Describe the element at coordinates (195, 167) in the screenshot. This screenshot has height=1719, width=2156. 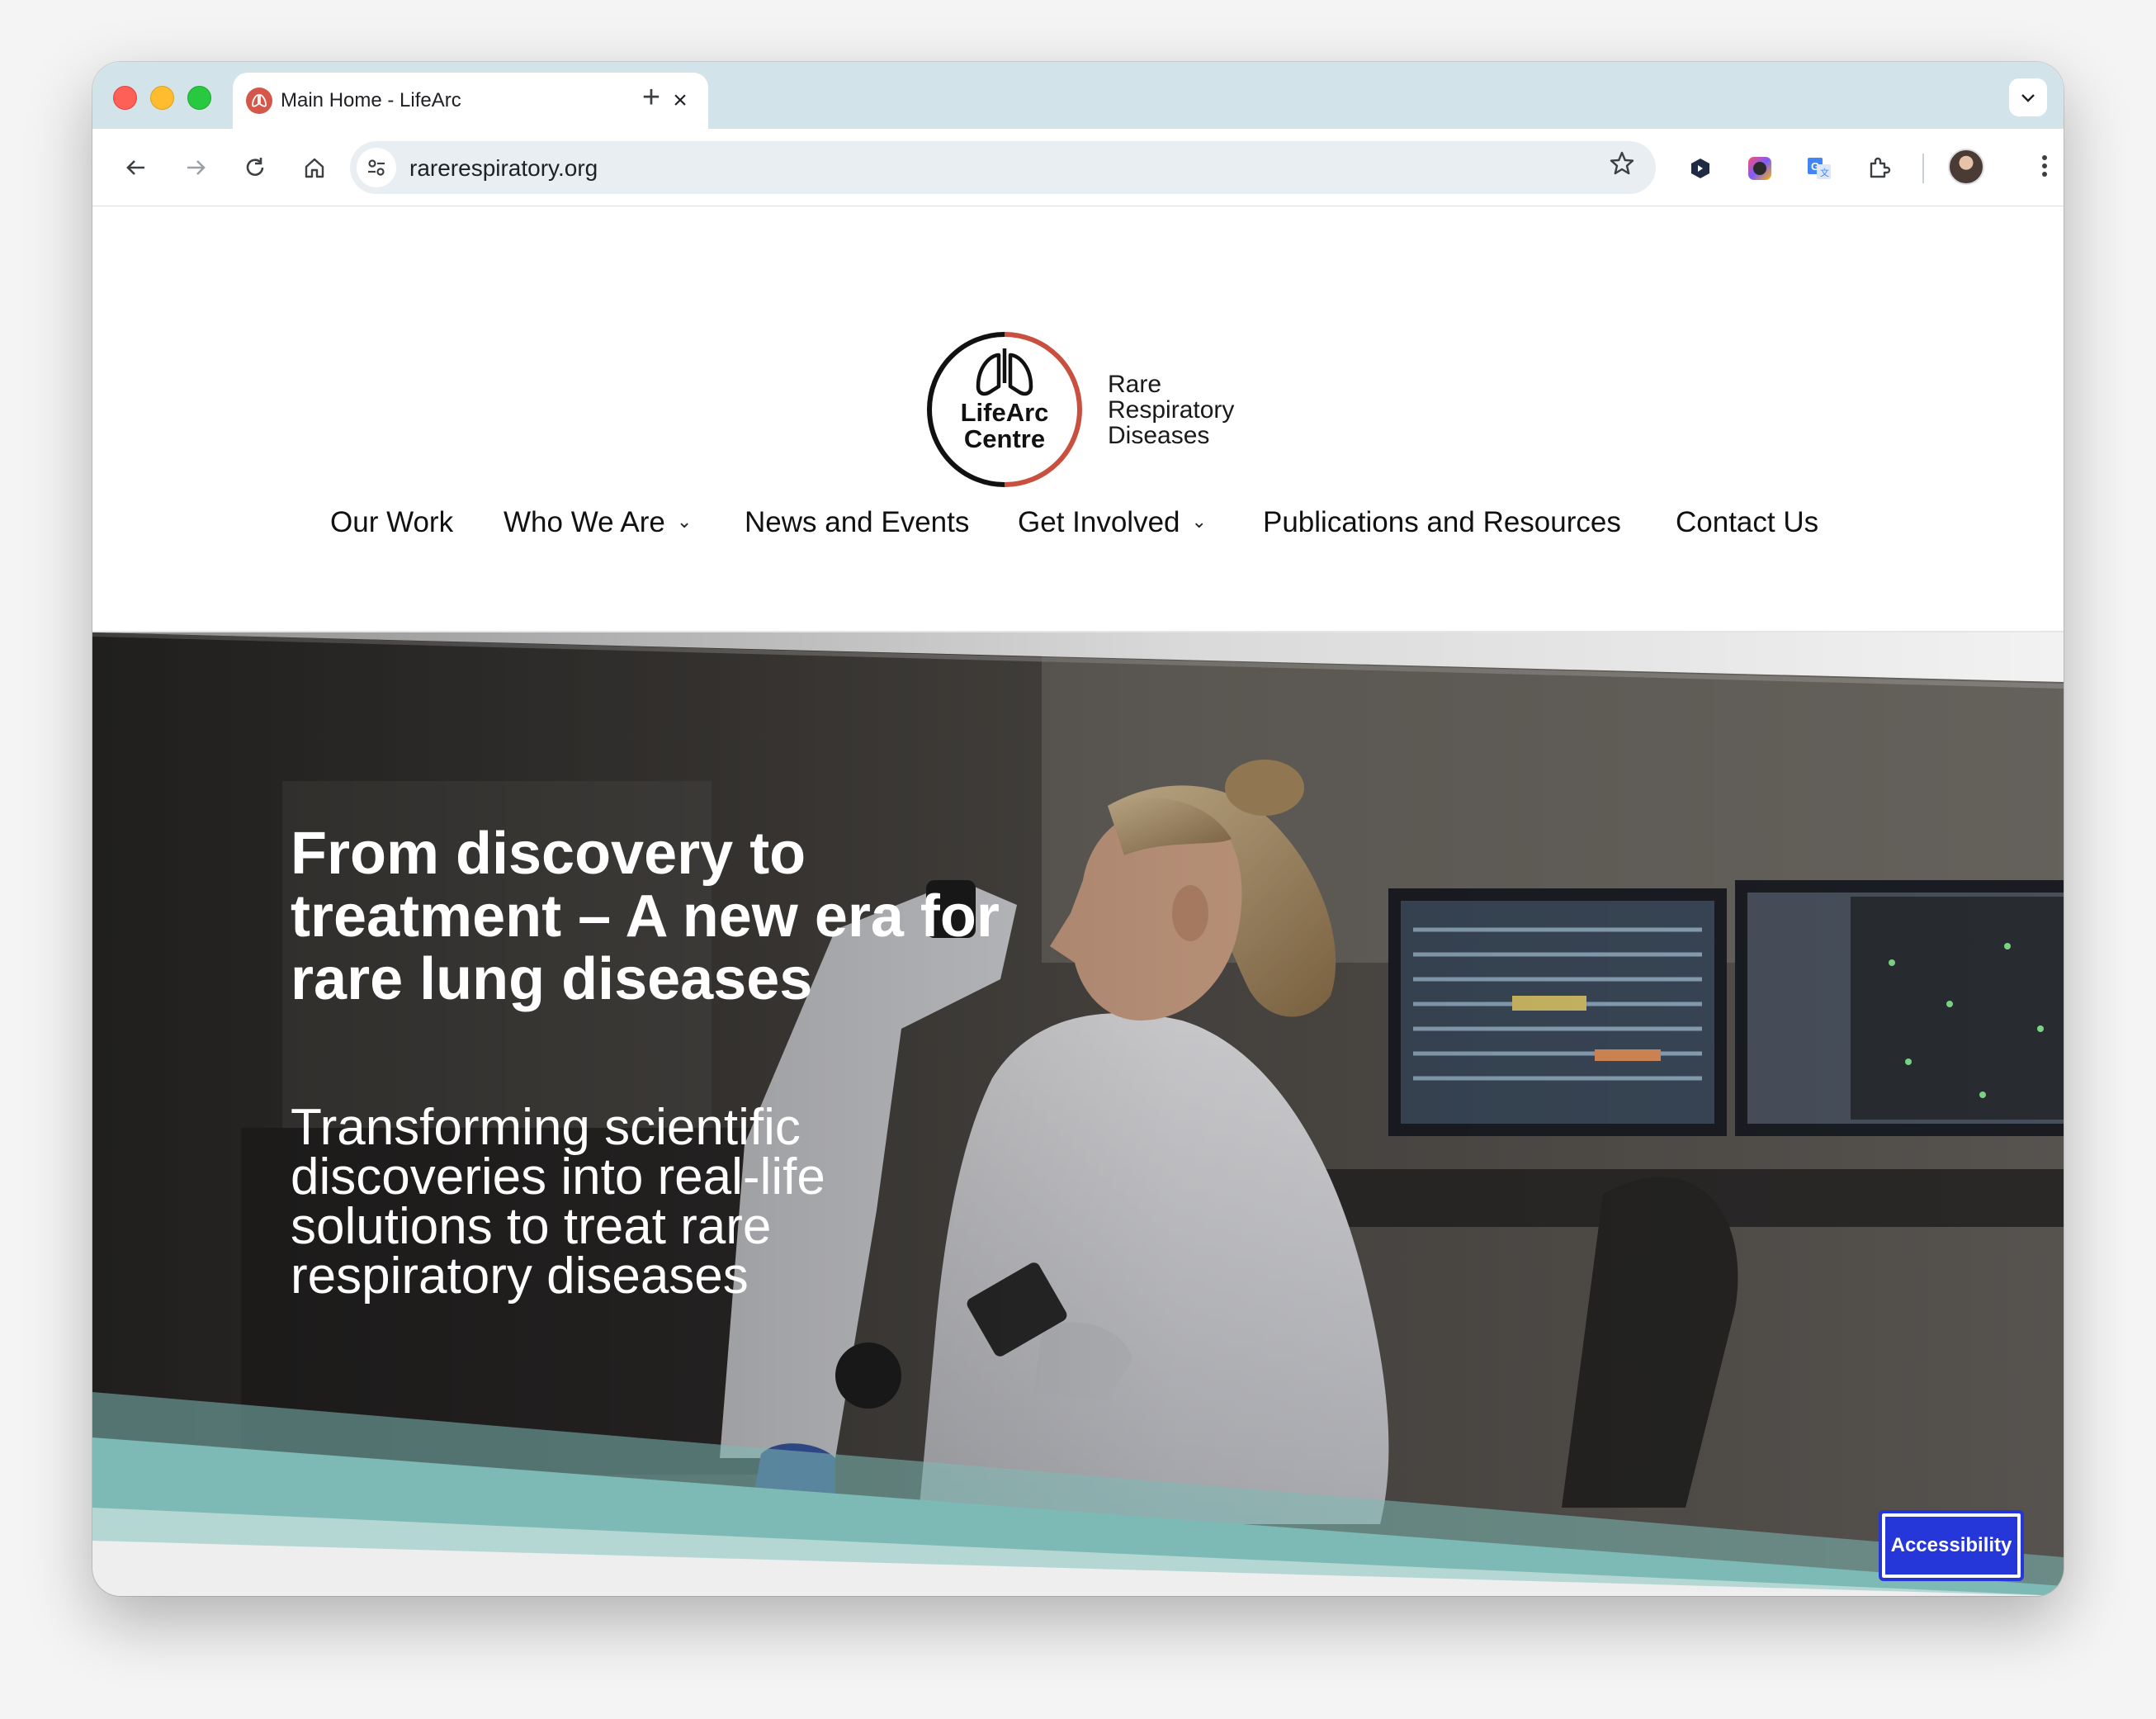
I see `forward-arrow-icon` at that location.